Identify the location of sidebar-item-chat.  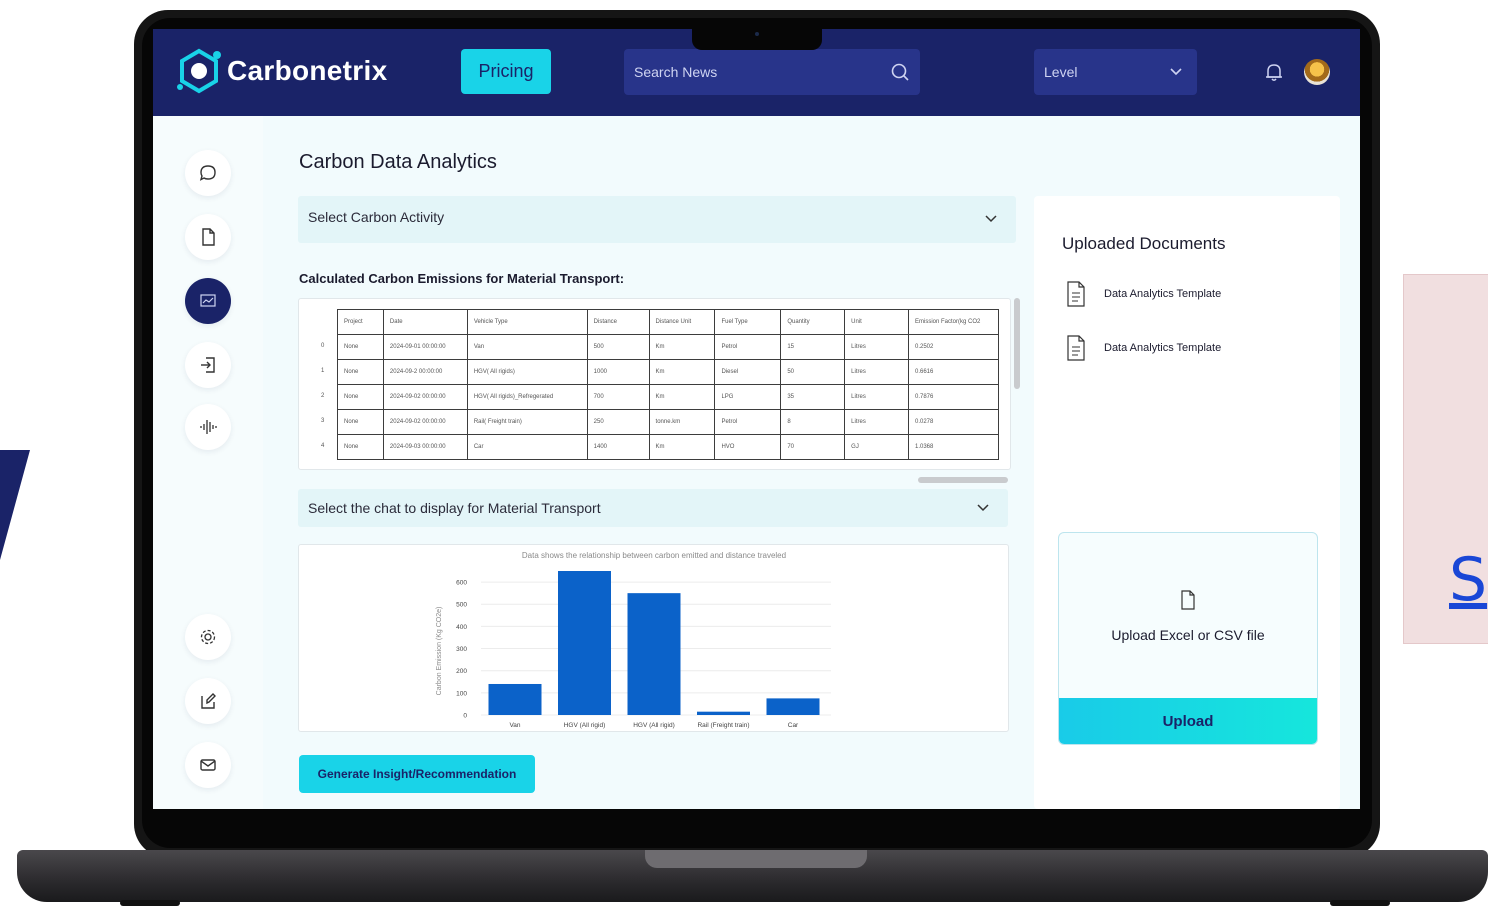
(208, 173).